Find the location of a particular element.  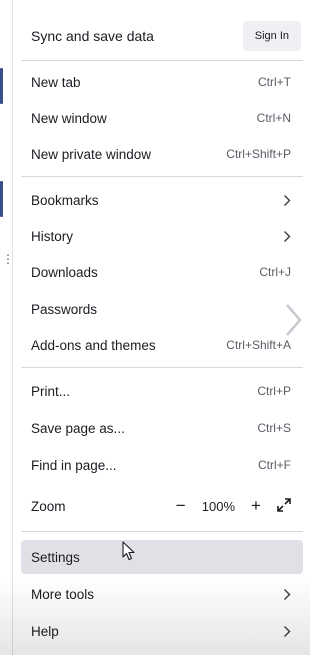

menu-item-passwords: Passwords is located at coordinates (162, 309).